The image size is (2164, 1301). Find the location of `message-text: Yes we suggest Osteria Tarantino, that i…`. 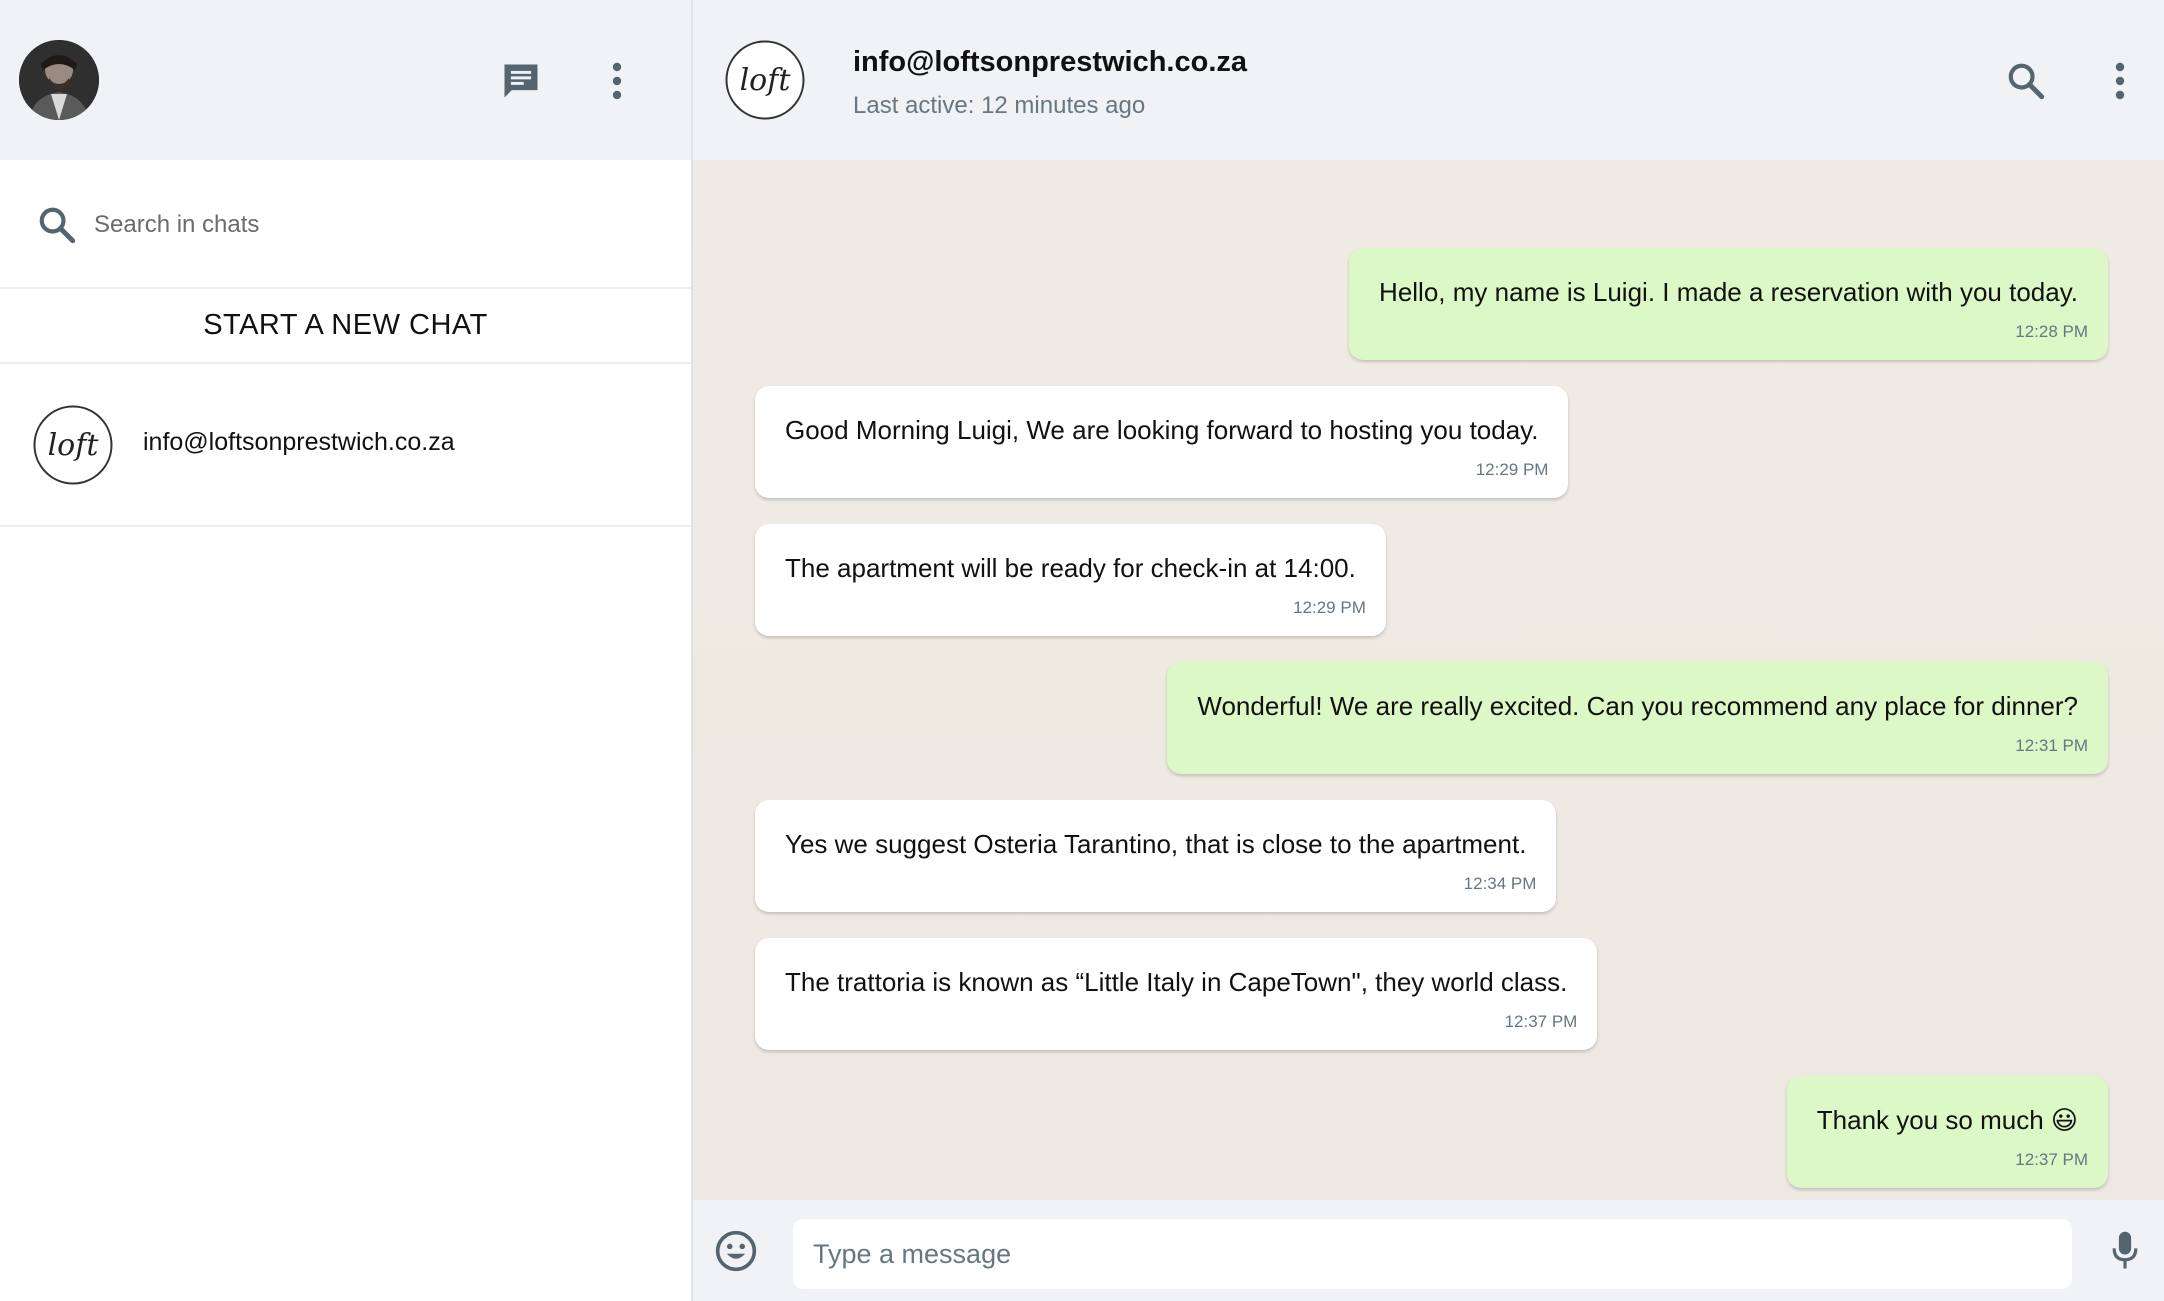

message-text: Yes we suggest Osteria Tarantino, that i… is located at coordinates (1156, 844).